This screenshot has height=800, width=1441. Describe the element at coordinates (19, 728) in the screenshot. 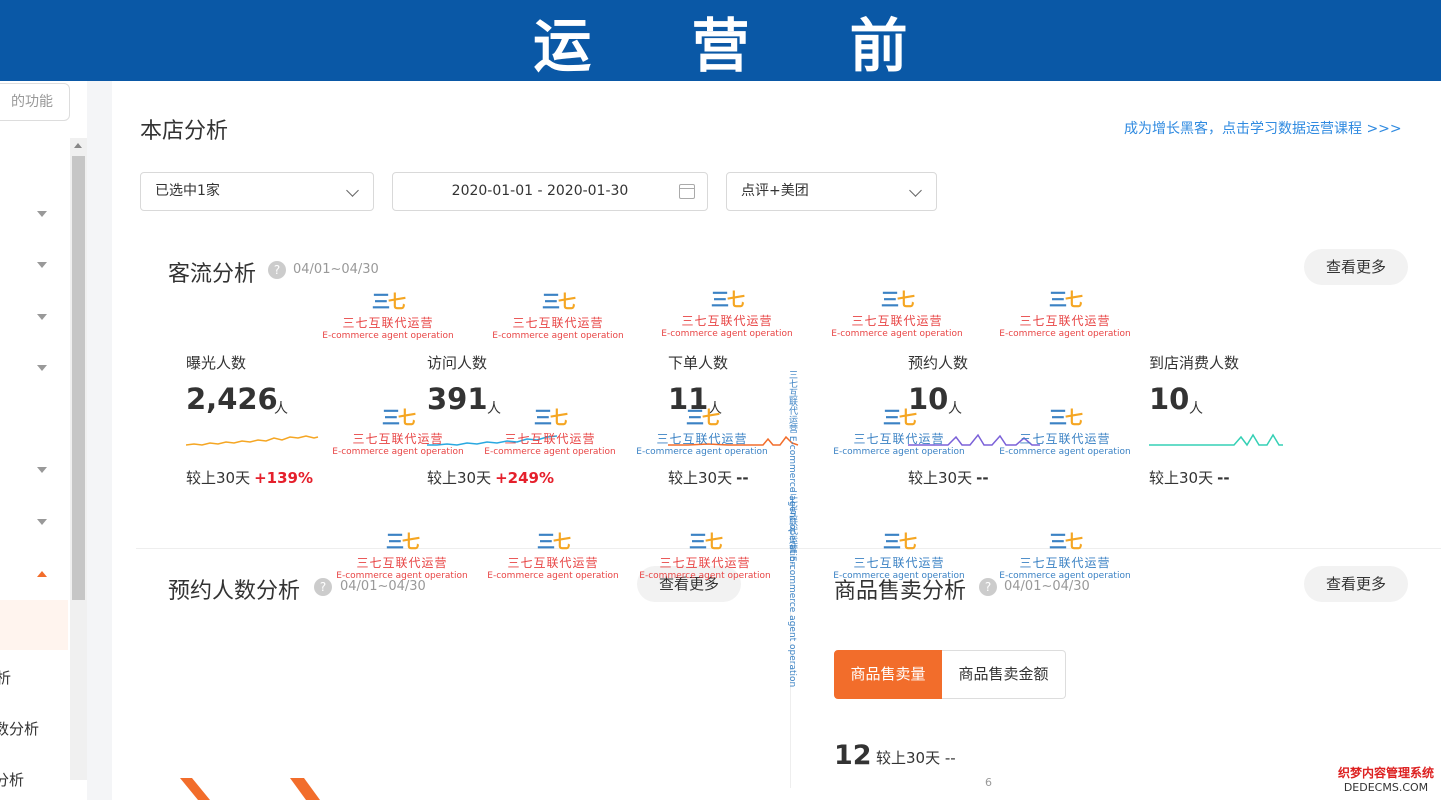

I see `sidebar-item: 数分析` at that location.